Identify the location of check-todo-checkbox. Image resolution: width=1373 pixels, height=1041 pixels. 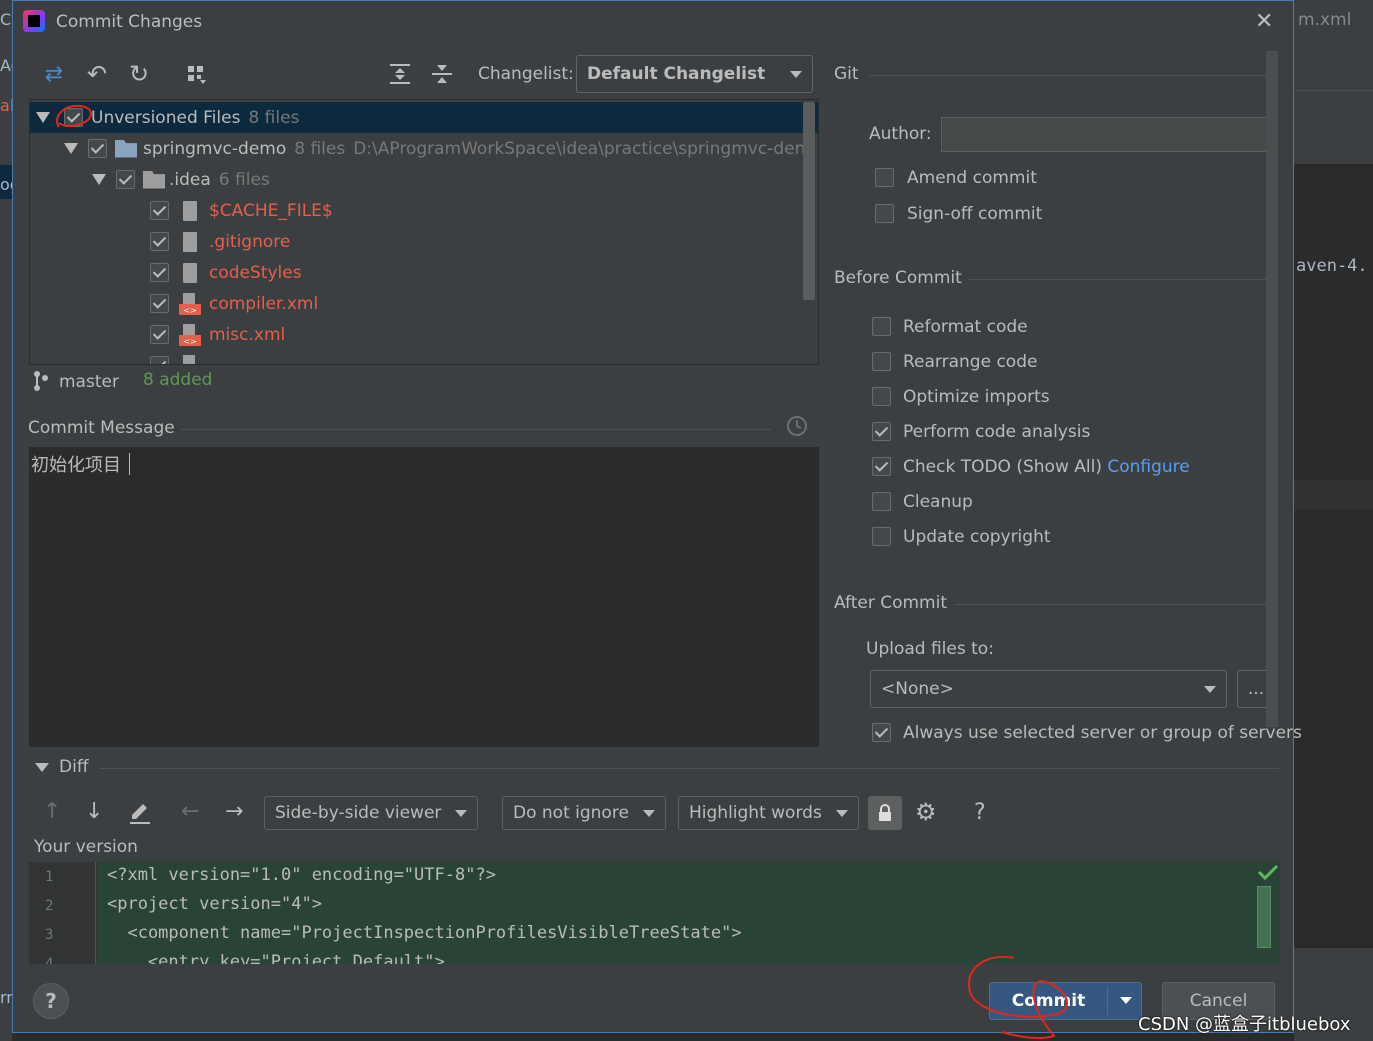
(881, 466).